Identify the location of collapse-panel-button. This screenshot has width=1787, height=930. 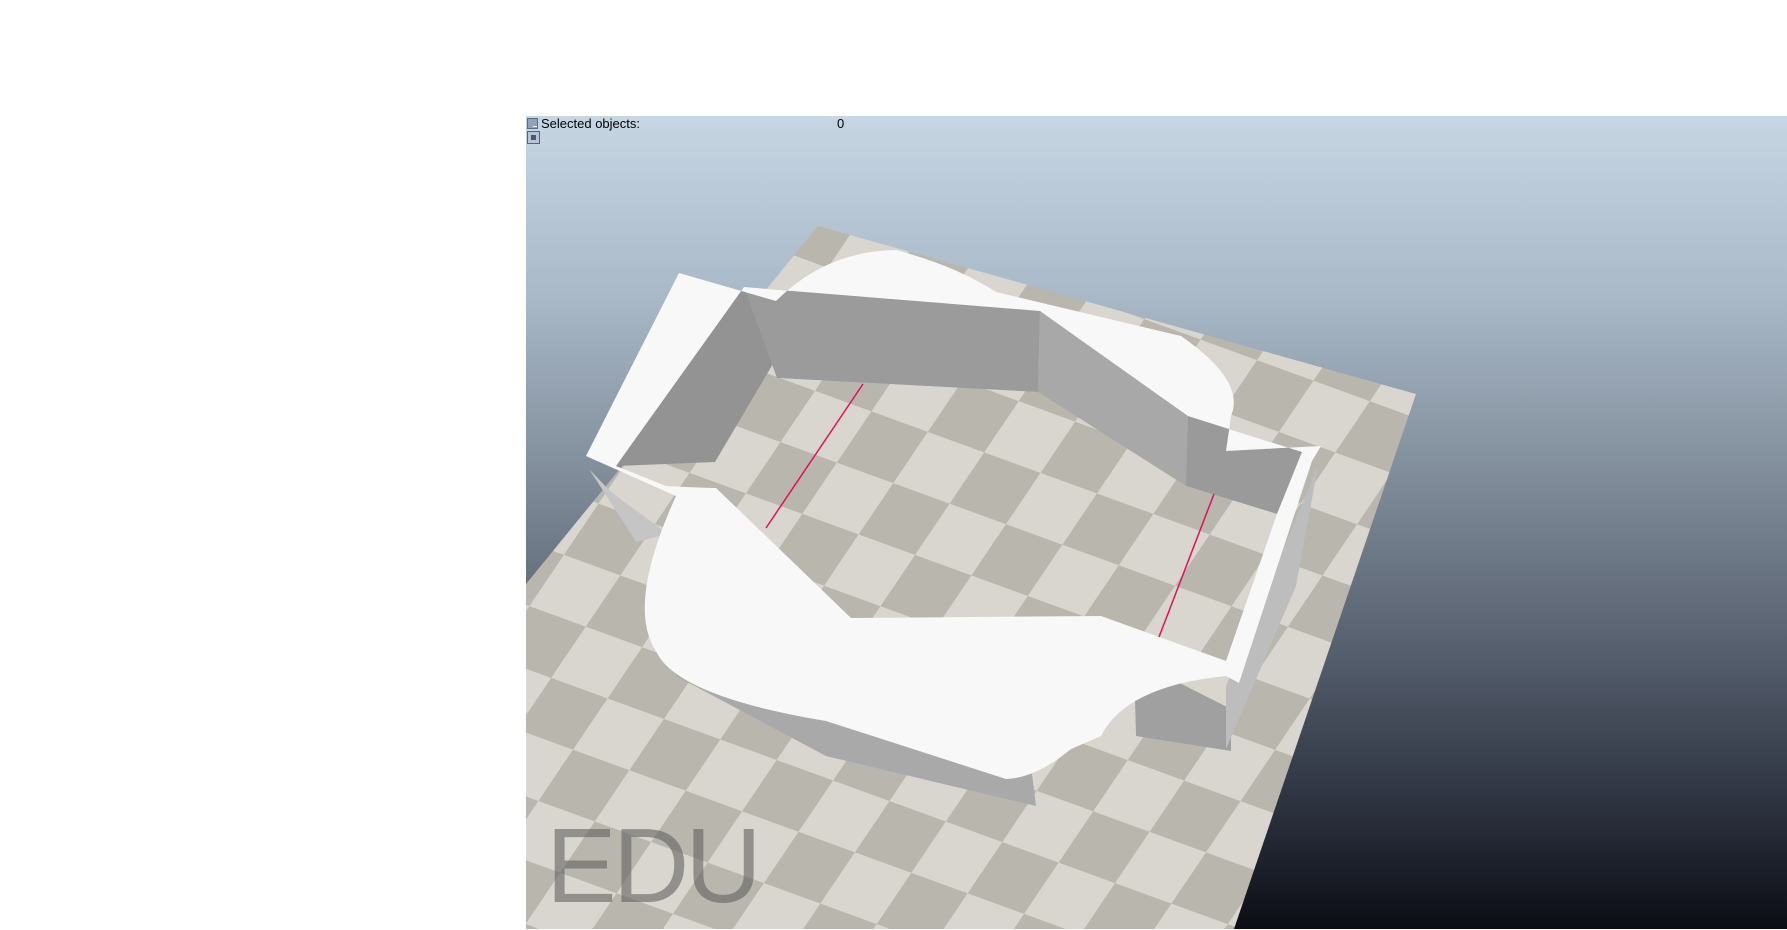
(532, 123).